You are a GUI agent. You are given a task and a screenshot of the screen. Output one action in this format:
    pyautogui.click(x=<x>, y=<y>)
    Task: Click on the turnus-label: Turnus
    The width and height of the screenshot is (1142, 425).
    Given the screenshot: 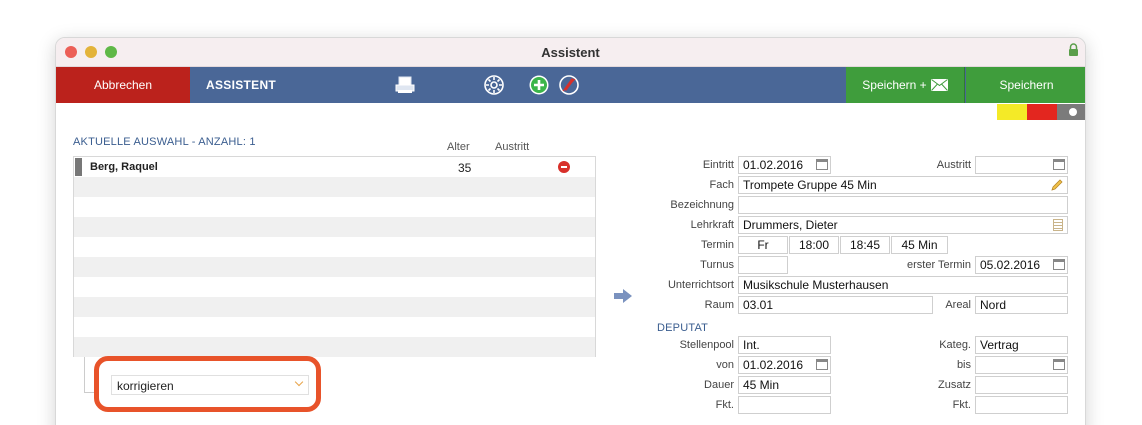 What is the action you would take?
    pyautogui.click(x=717, y=265)
    